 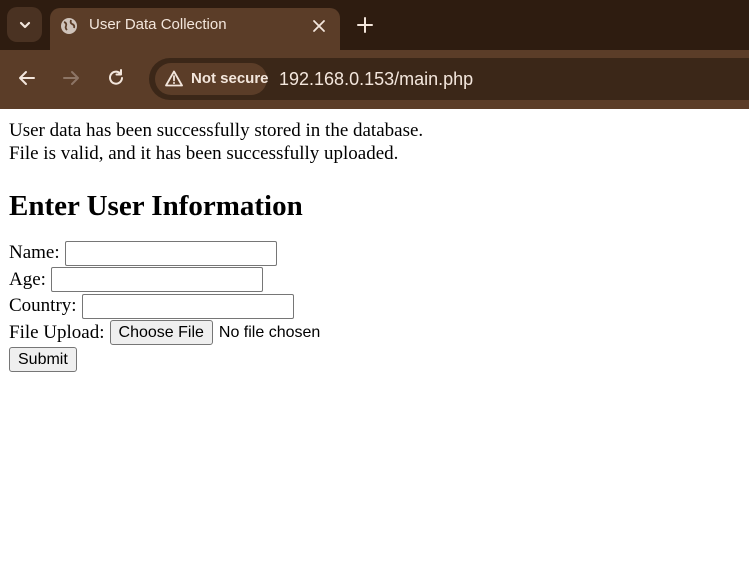 I want to click on address-bar: Not secure 192.168.0.153/main.php, so click(x=449, y=79).